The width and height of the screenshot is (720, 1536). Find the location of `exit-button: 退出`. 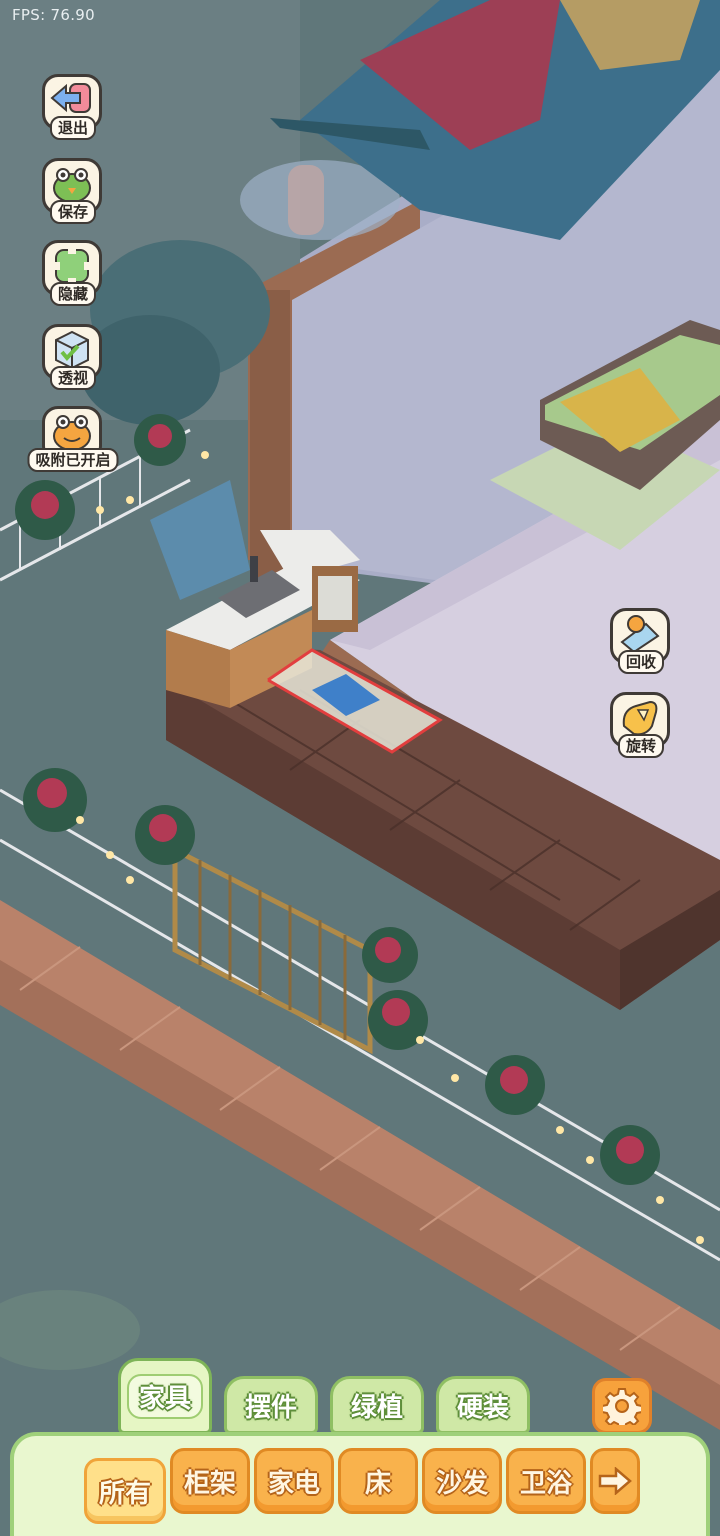

exit-button: 退出 is located at coordinates (73, 106).